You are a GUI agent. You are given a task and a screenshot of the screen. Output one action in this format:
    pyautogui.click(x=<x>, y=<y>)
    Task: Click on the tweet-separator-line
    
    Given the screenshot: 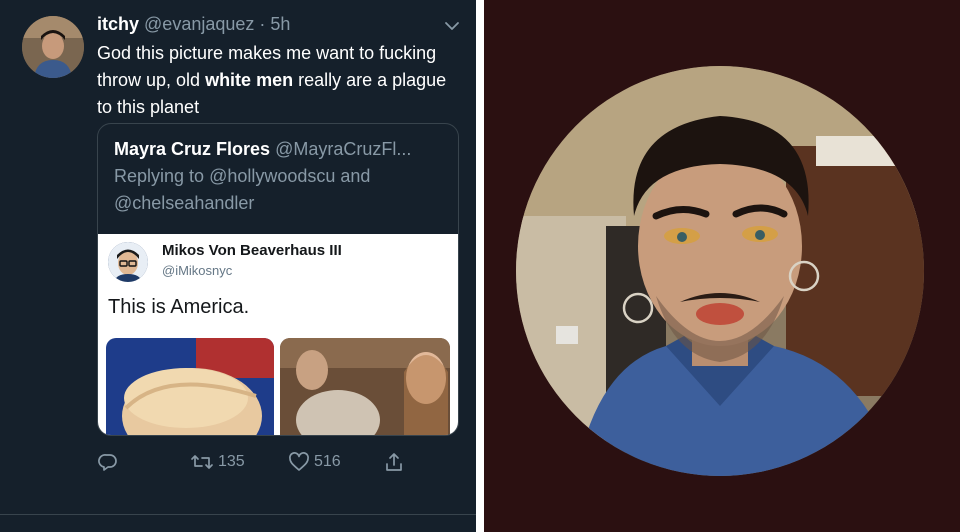 What is the action you would take?
    pyautogui.click(x=238, y=514)
    